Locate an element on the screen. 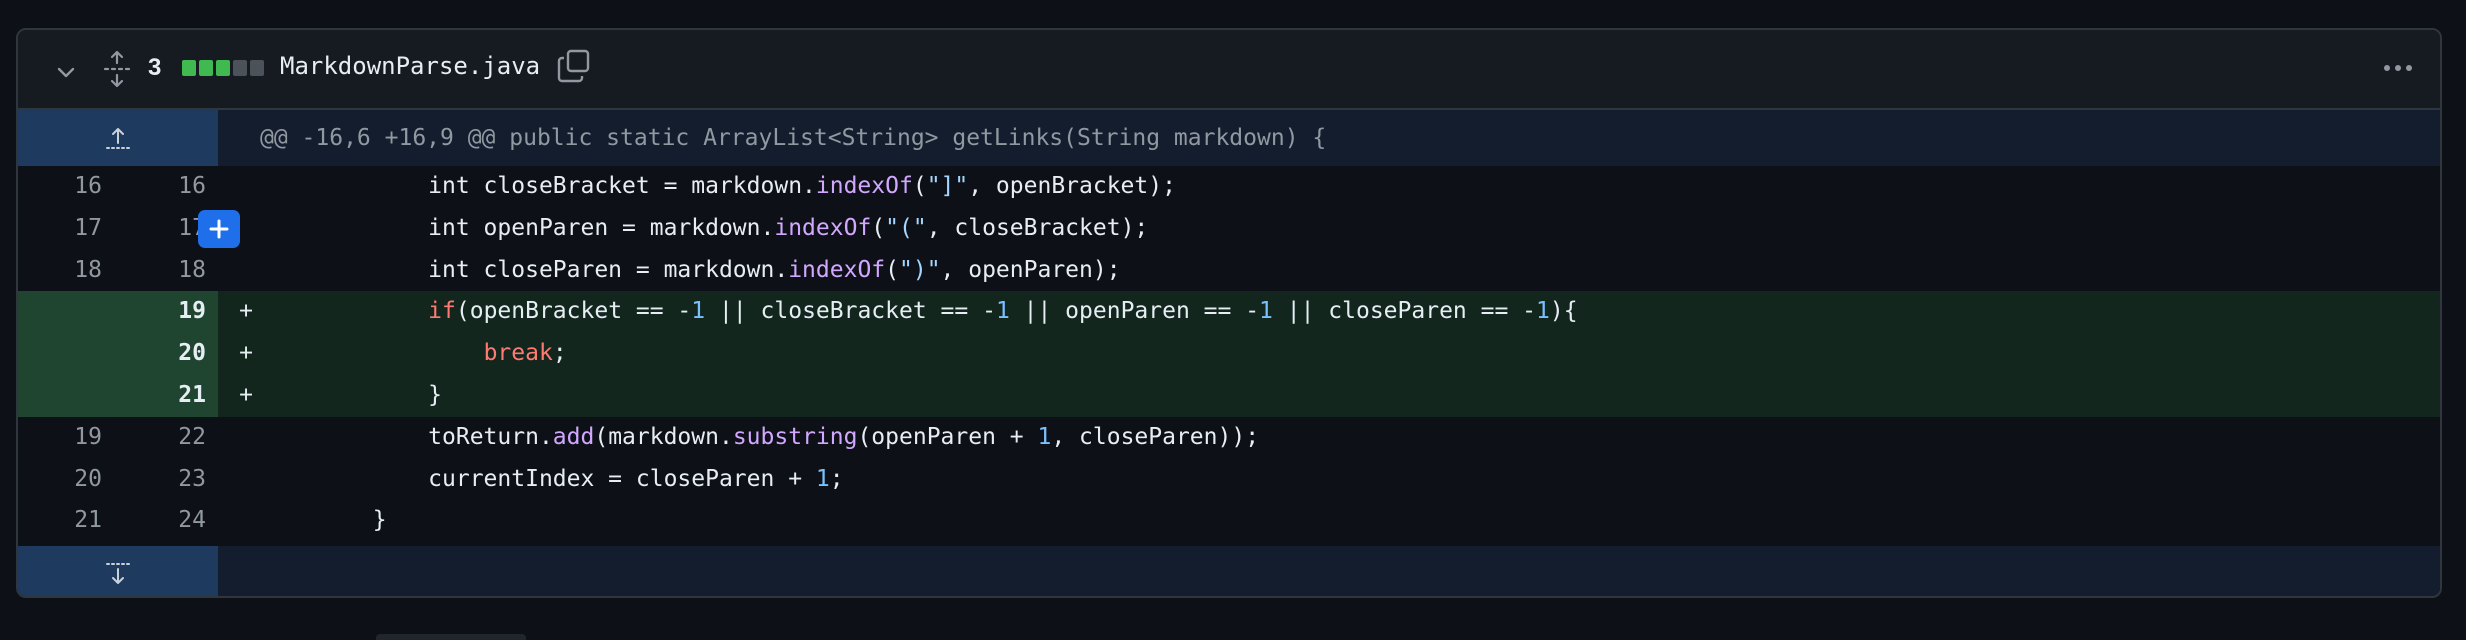 The height and width of the screenshot is (640, 2466). chevron-down-icon is located at coordinates (66, 72).